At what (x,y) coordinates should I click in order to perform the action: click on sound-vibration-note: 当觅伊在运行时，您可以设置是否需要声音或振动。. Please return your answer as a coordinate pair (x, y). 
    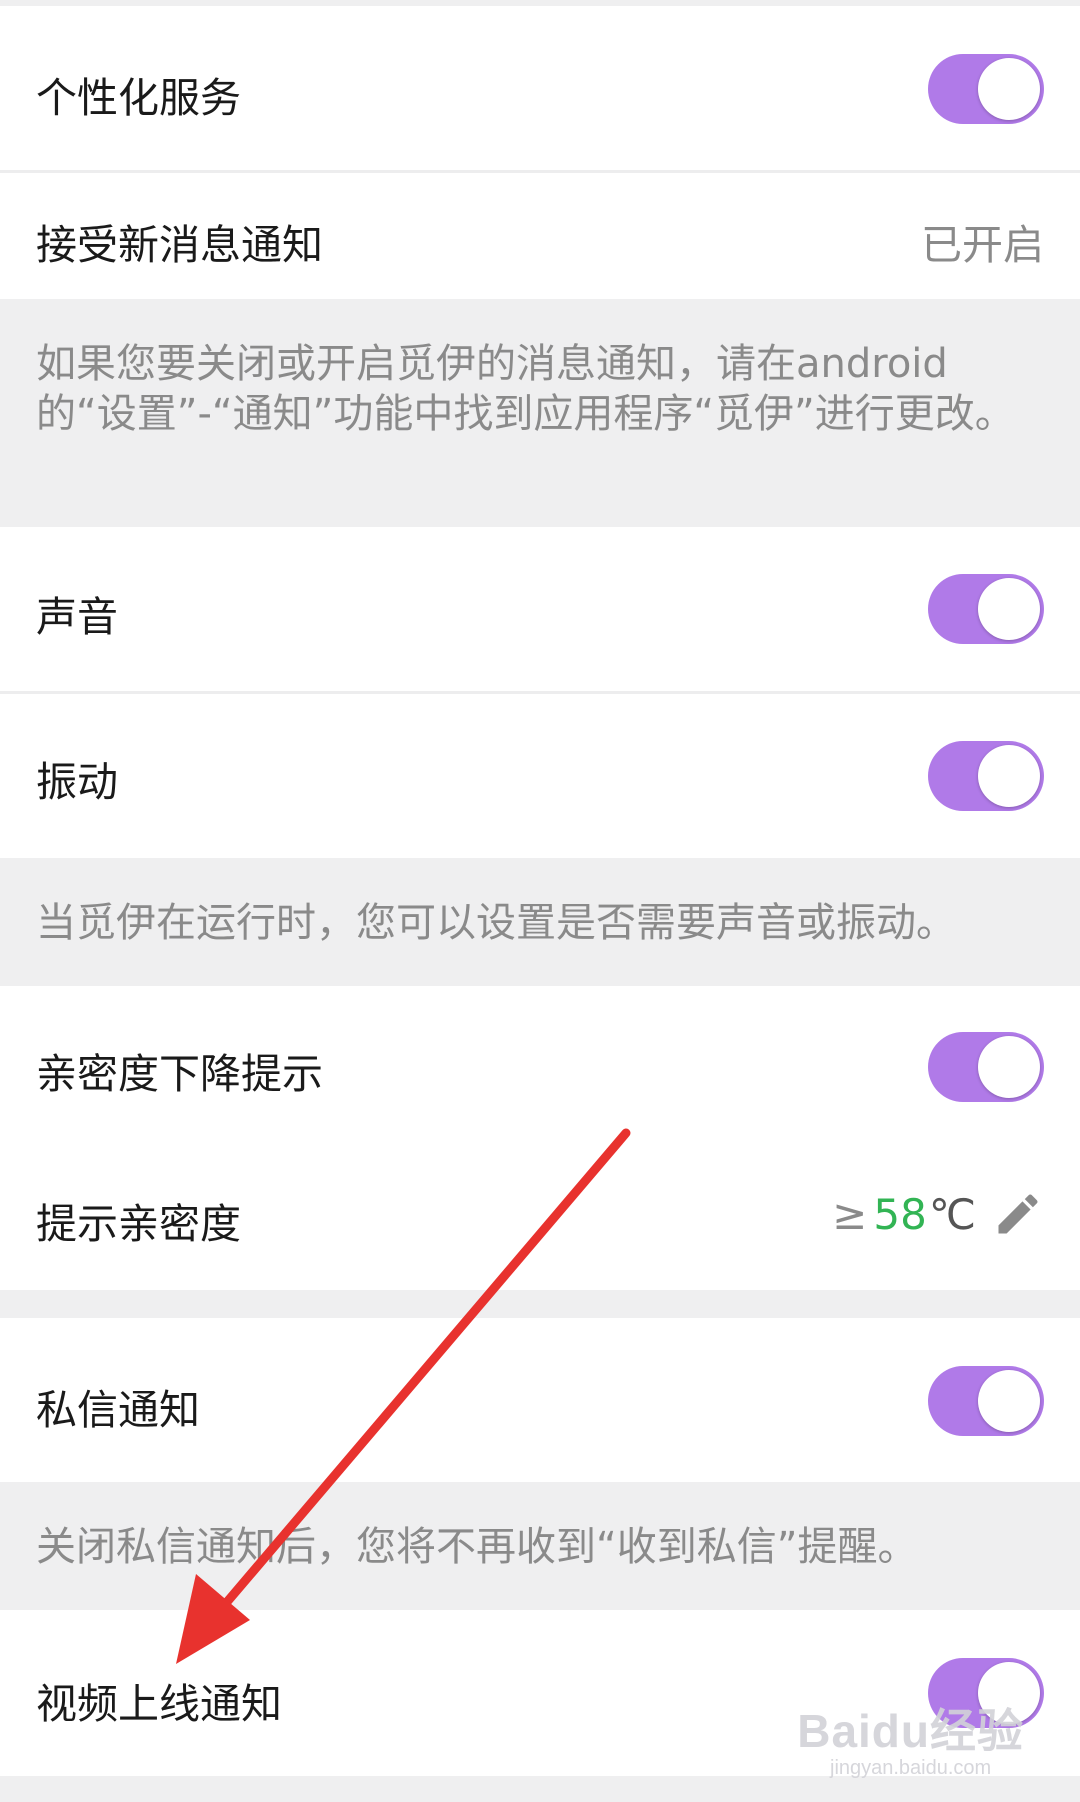
    Looking at the image, I should click on (540, 922).